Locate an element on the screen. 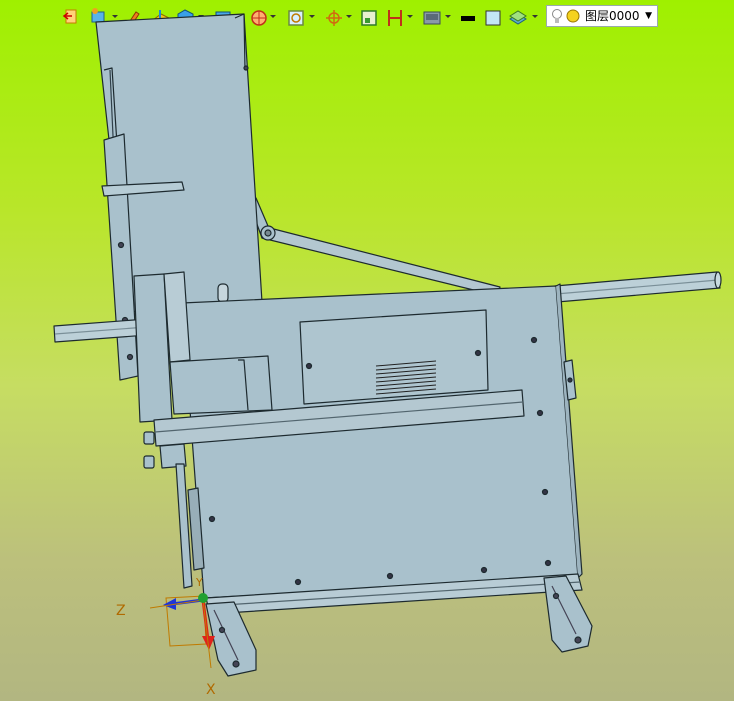 Image resolution: width=734 pixels, height=701 pixels. z-axis-label: Z is located at coordinates (121, 611).